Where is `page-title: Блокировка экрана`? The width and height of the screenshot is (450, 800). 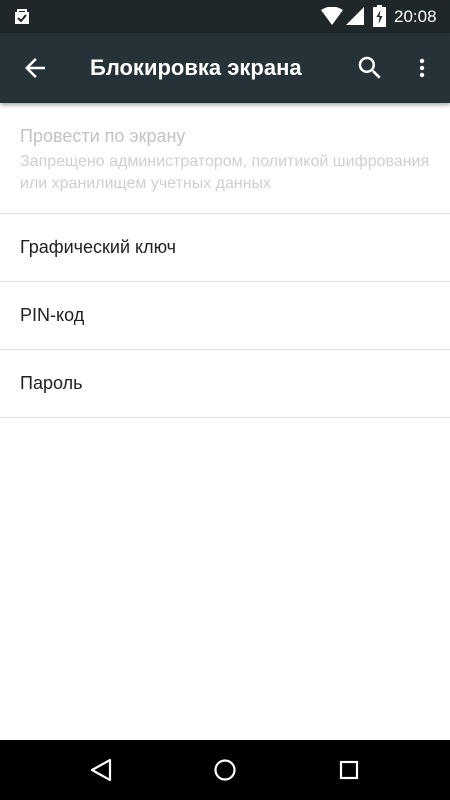
page-title: Блокировка экрана is located at coordinates (196, 67).